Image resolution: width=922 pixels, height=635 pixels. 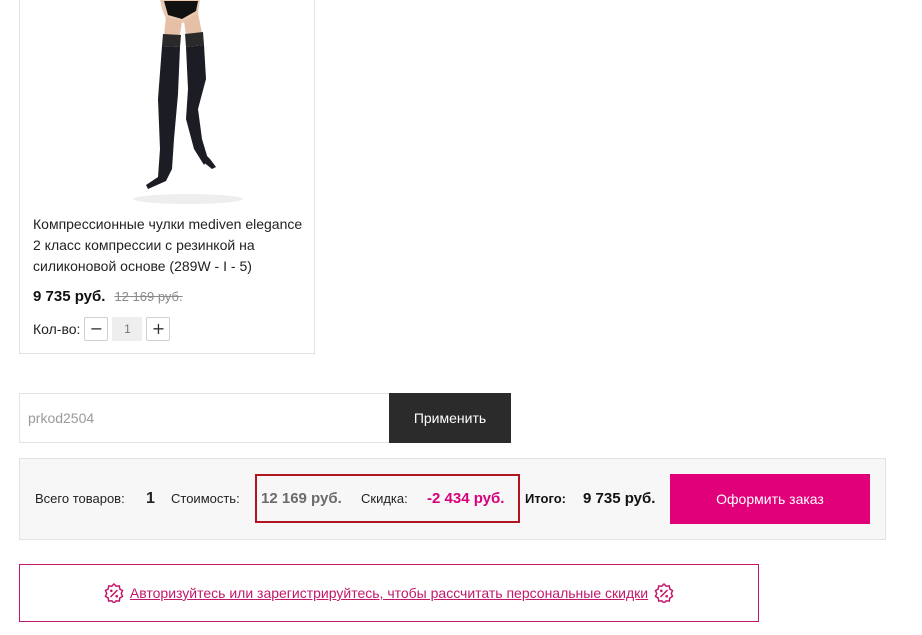 What do you see at coordinates (619, 498) in the screenshot?
I see `total-value: 9 735 руб.` at bounding box center [619, 498].